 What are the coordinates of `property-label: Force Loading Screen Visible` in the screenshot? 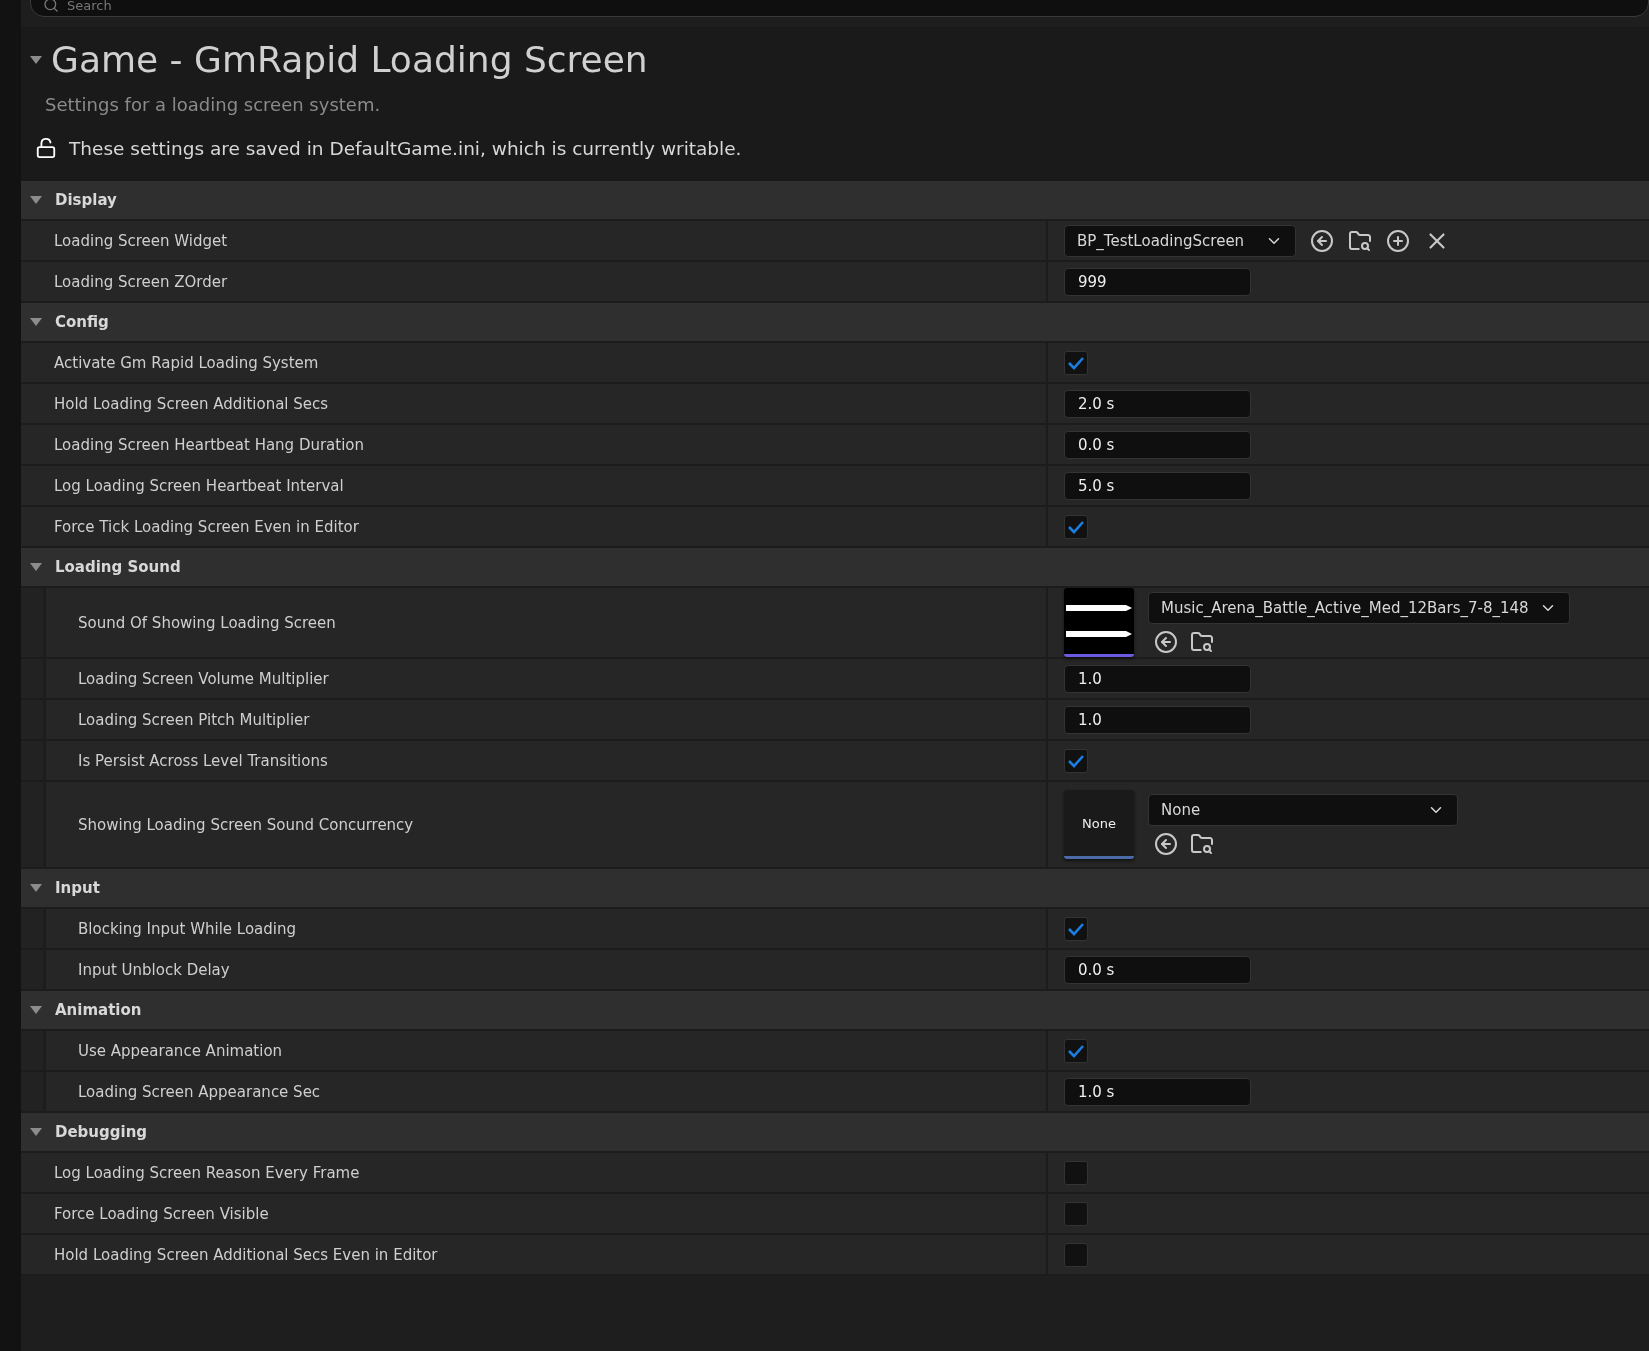 It's located at (161, 1213).